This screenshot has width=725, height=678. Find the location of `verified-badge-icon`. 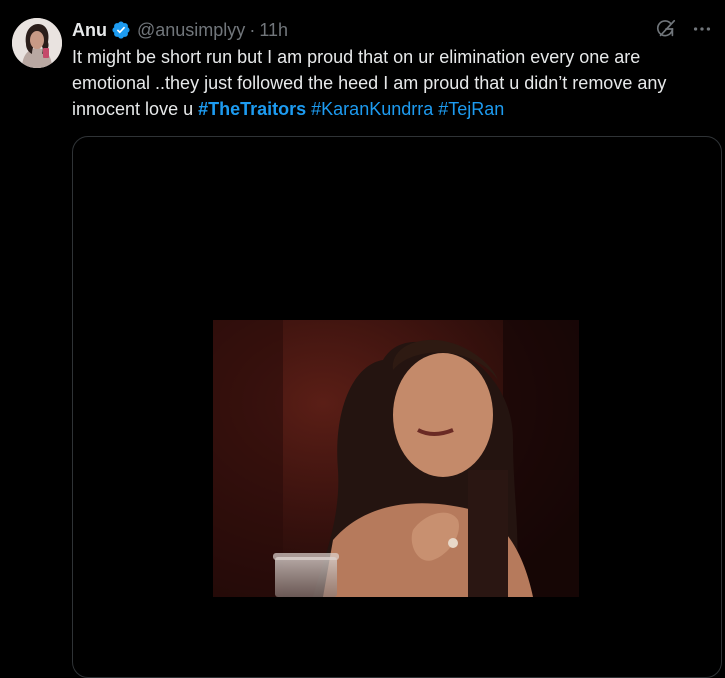

verified-badge-icon is located at coordinates (121, 30).